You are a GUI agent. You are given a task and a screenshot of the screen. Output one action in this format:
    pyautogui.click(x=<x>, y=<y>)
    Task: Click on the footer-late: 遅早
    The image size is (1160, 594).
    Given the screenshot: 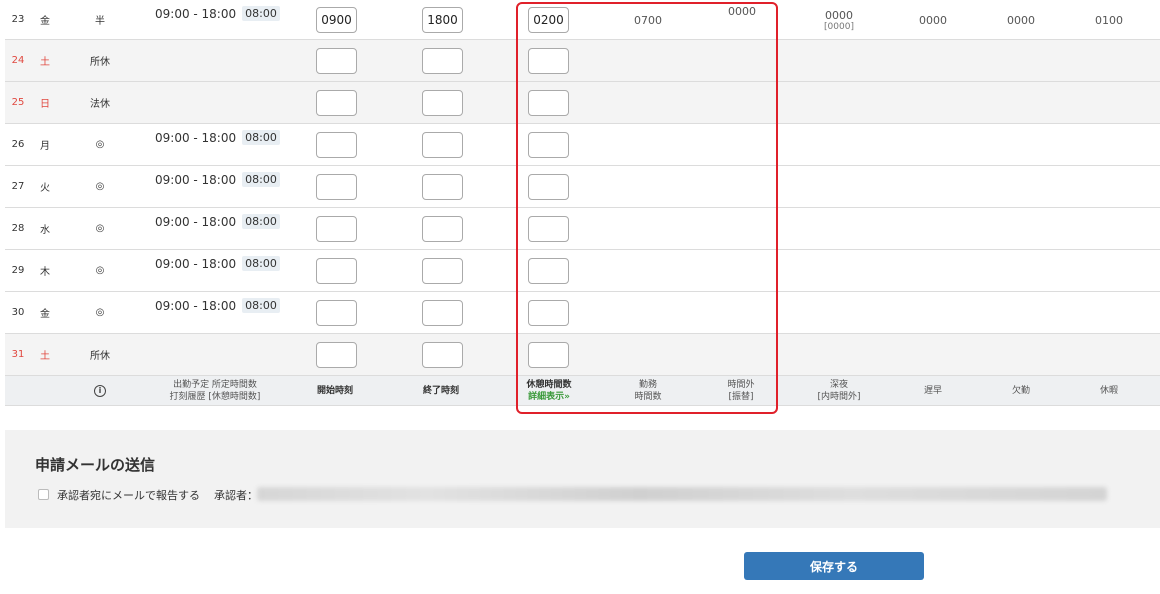 What is the action you would take?
    pyautogui.click(x=932, y=391)
    